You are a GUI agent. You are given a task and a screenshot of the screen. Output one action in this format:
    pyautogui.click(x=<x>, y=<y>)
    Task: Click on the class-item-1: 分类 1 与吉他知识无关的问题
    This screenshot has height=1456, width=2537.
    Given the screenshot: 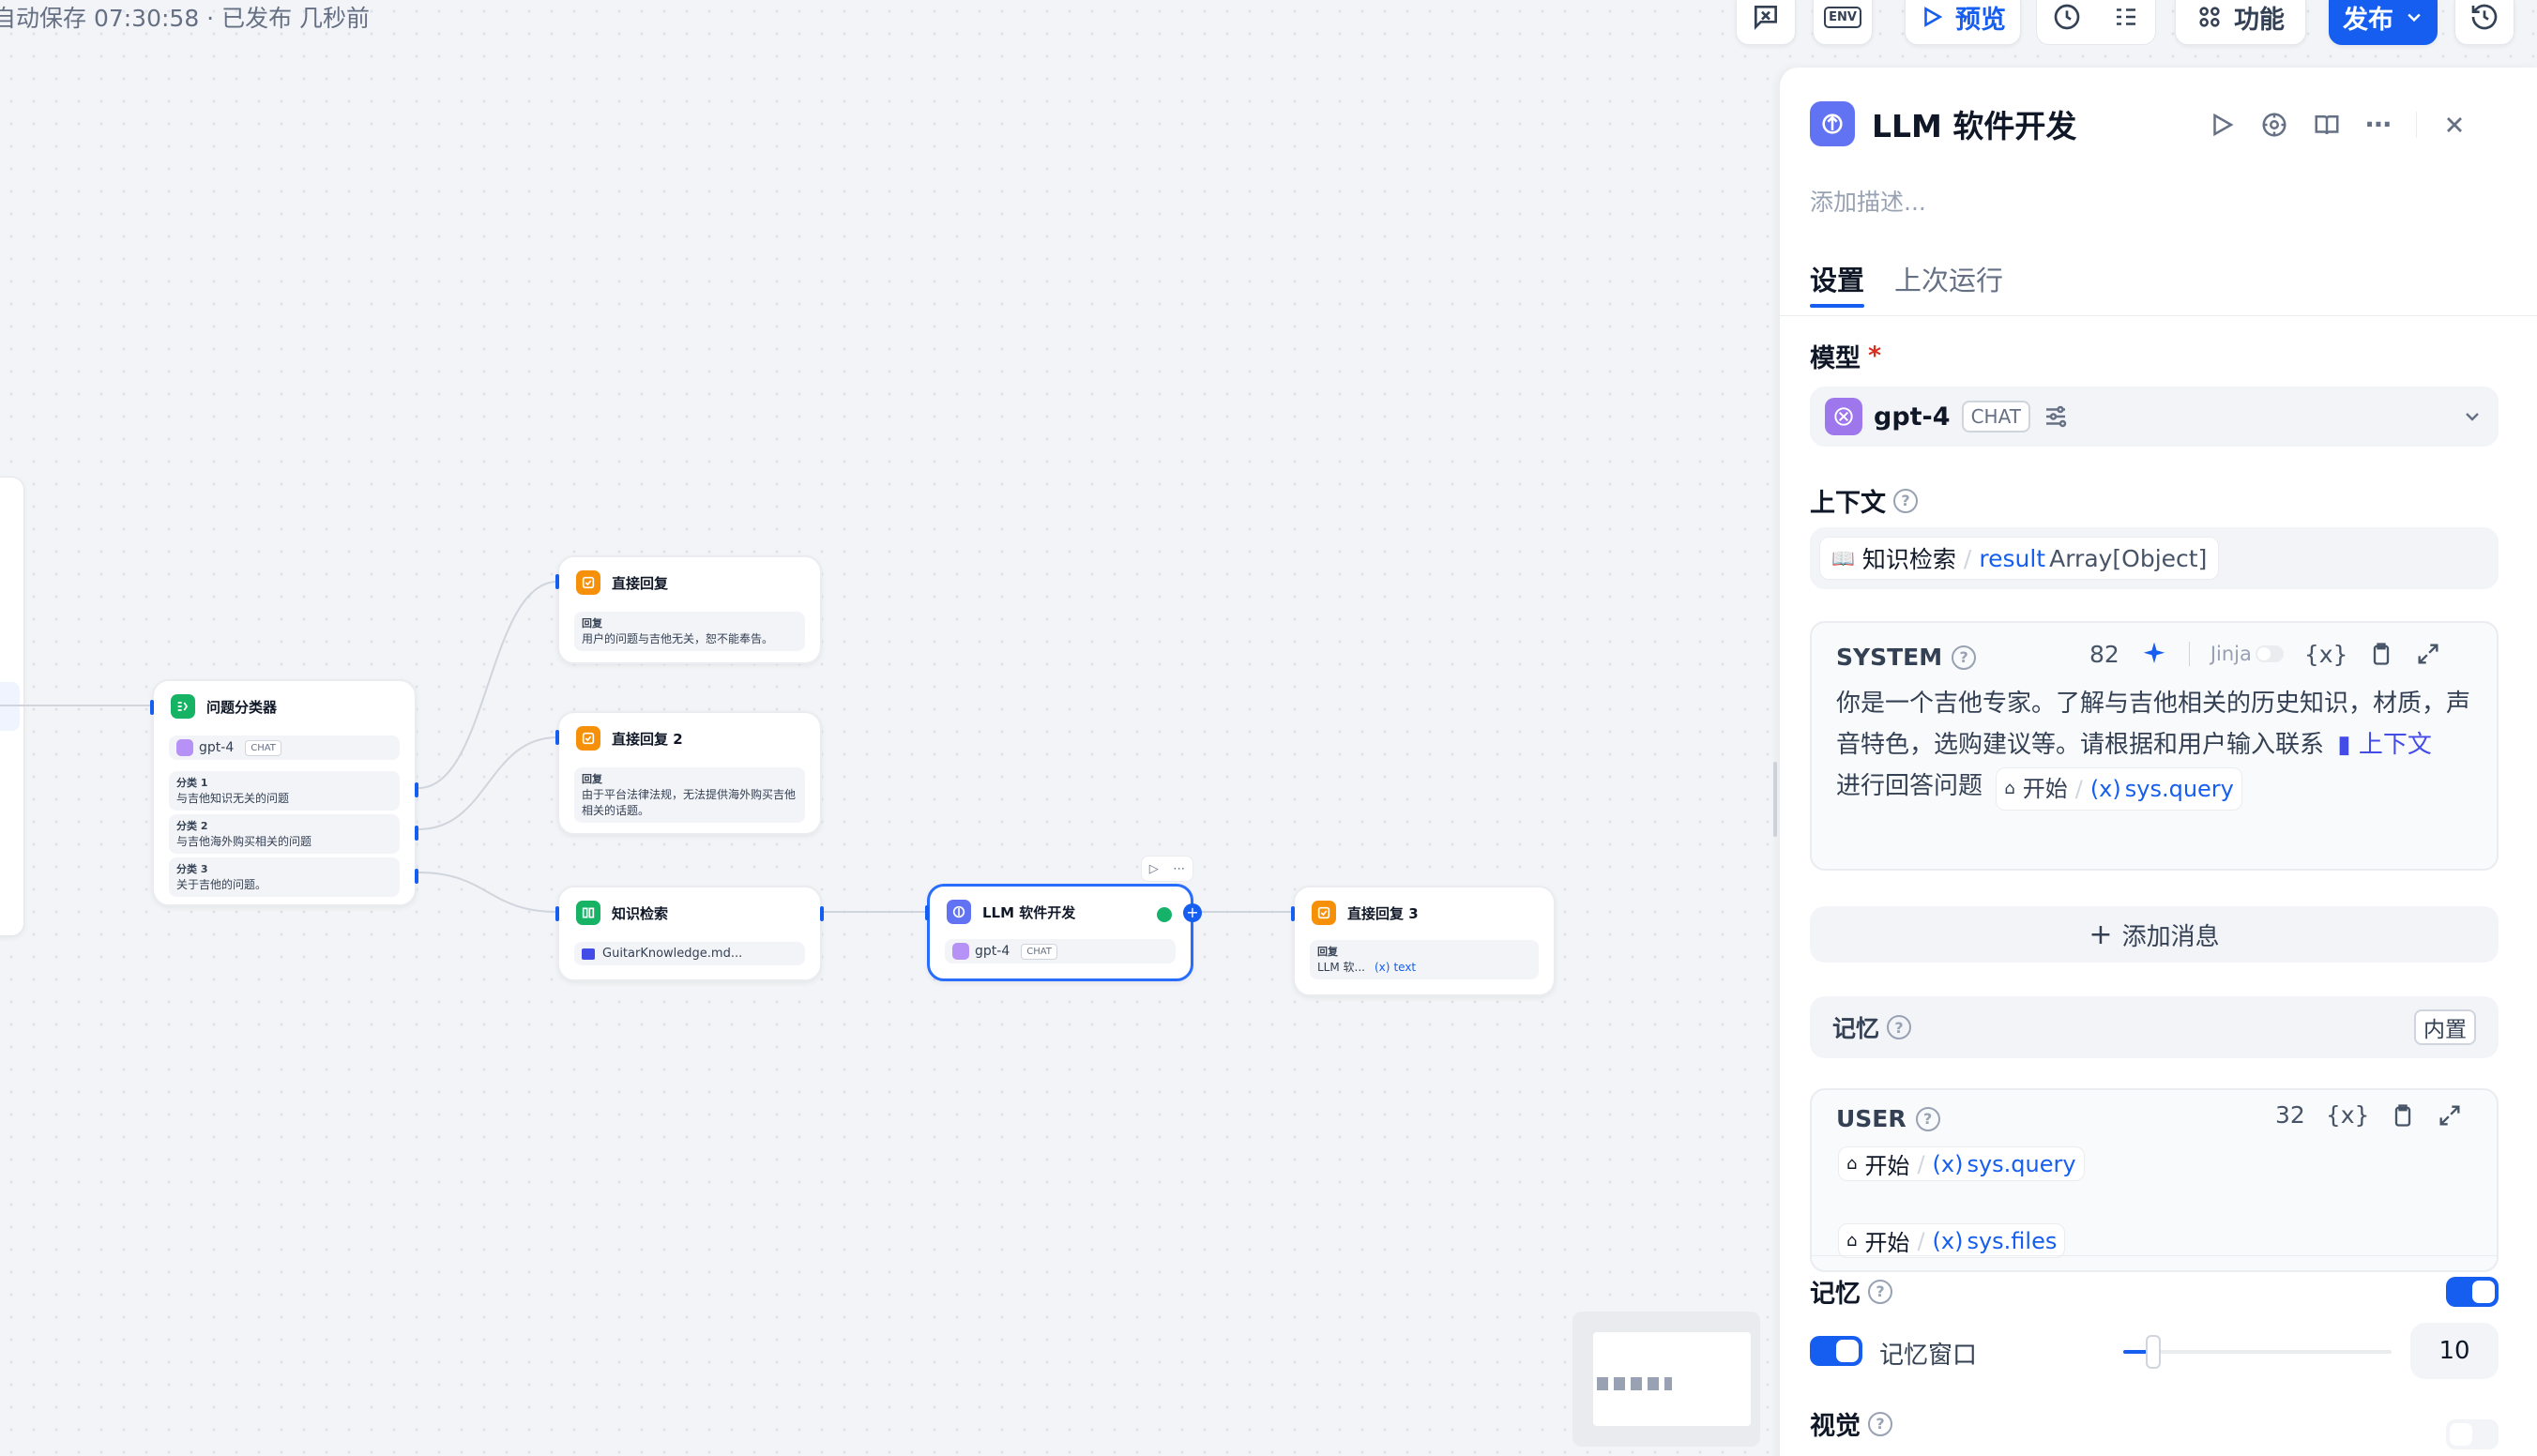 What is the action you would take?
    pyautogui.click(x=284, y=791)
    